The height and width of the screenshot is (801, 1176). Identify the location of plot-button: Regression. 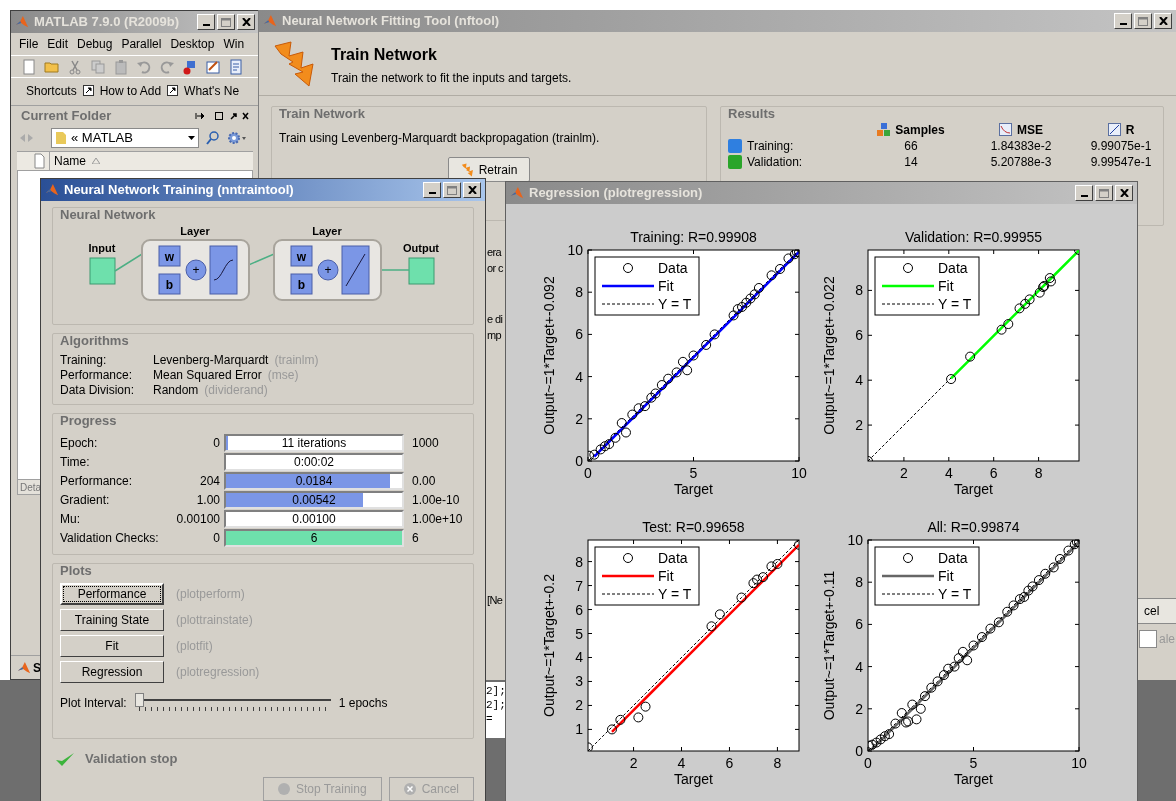
(112, 672).